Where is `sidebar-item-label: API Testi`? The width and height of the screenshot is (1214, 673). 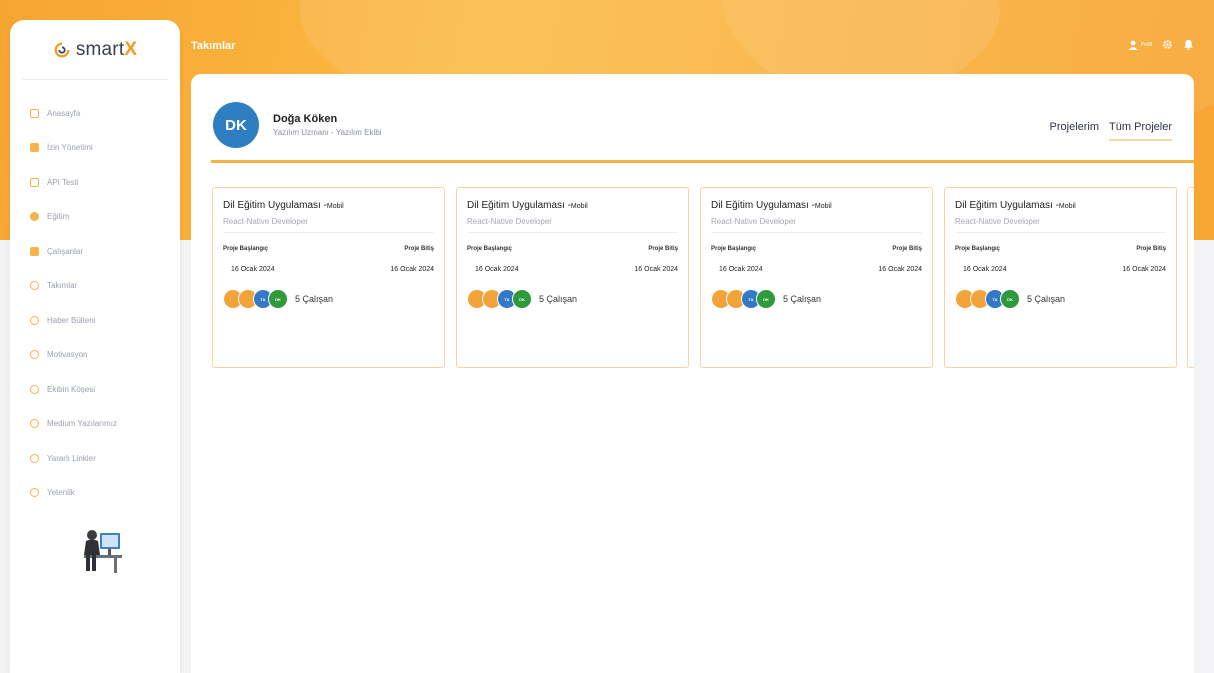 sidebar-item-label: API Testi is located at coordinates (63, 182).